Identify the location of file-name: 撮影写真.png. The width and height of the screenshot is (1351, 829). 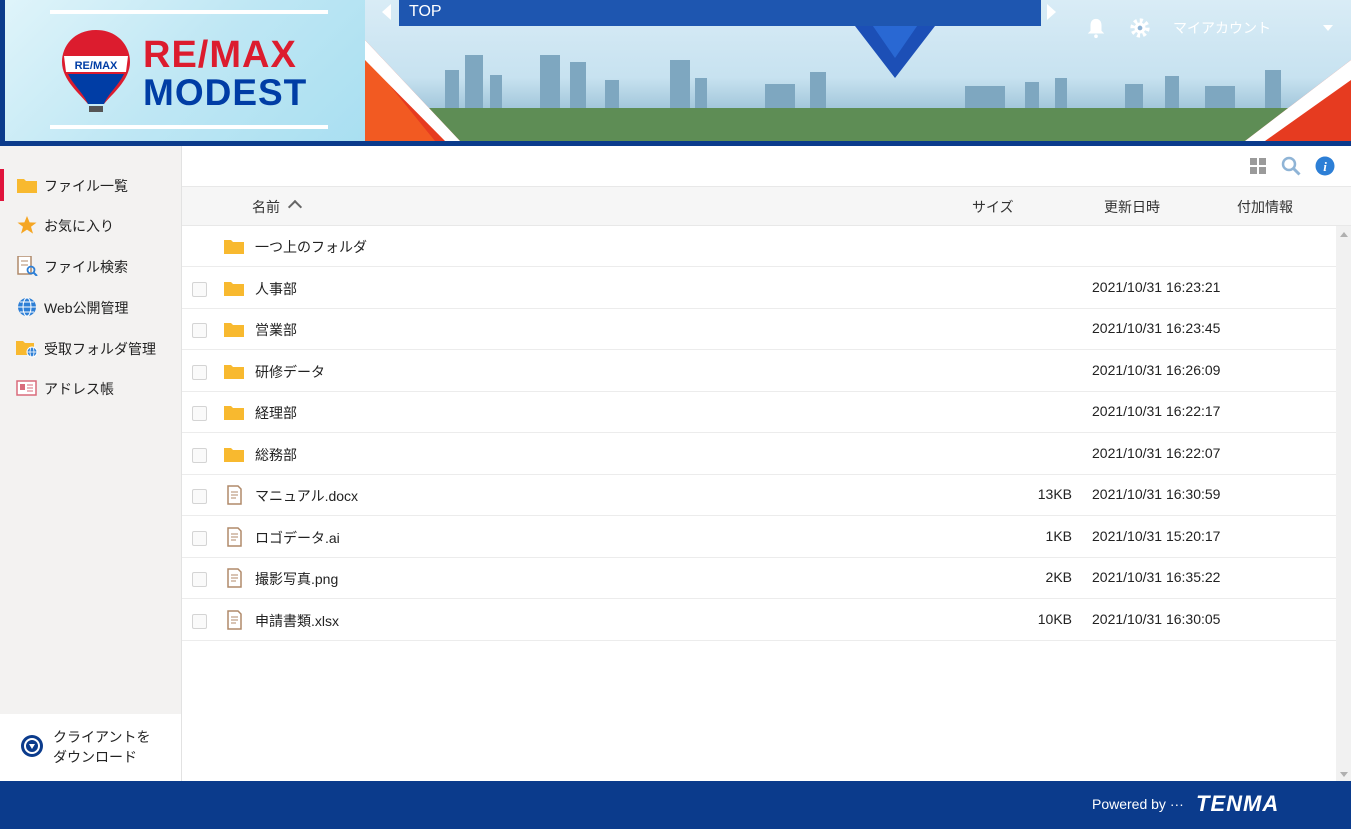
(296, 579).